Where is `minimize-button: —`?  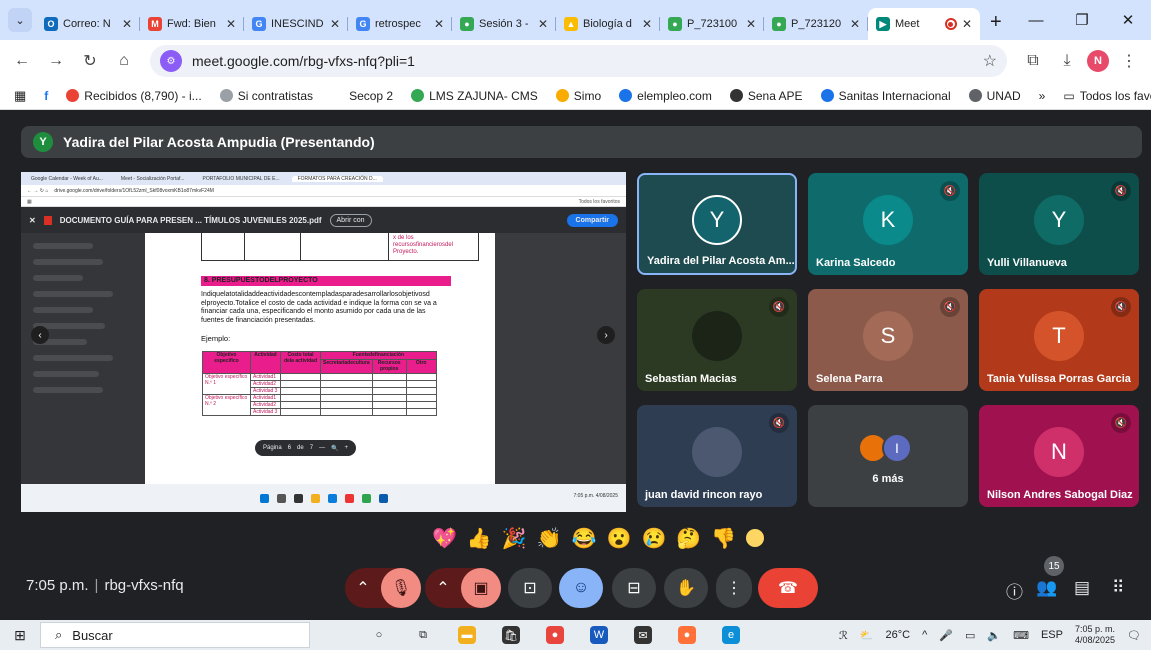 minimize-button: — is located at coordinates (1036, 20).